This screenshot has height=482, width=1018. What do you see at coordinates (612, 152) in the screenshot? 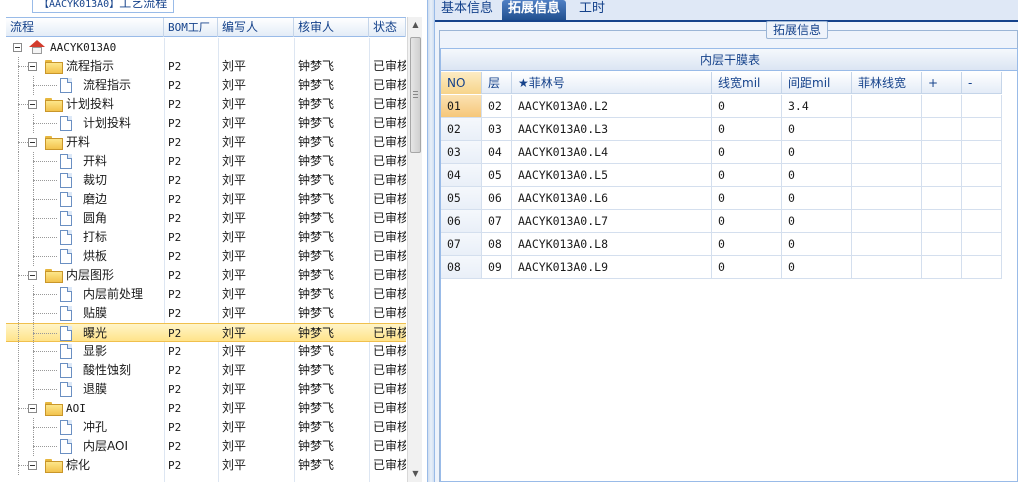
I see `film-no-cell: AACYK013A0.L4` at bounding box center [612, 152].